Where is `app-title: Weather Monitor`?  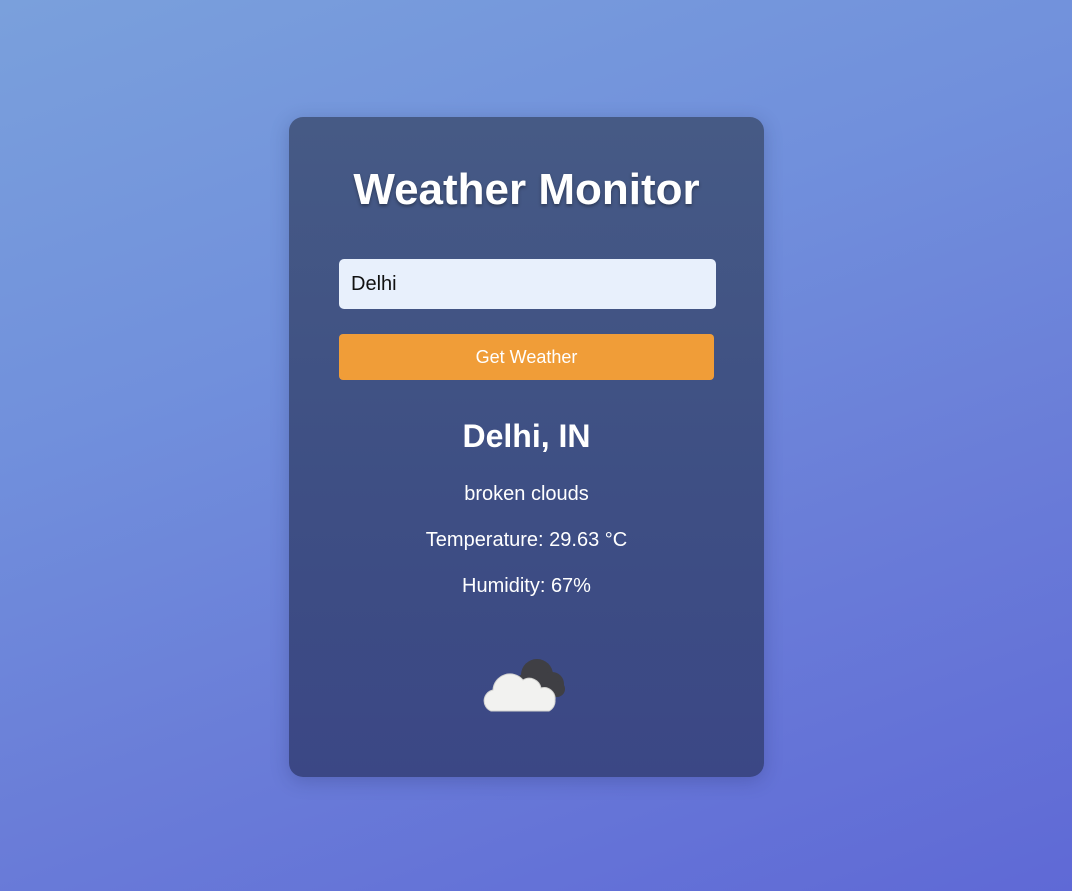 app-title: Weather Monitor is located at coordinates (526, 189).